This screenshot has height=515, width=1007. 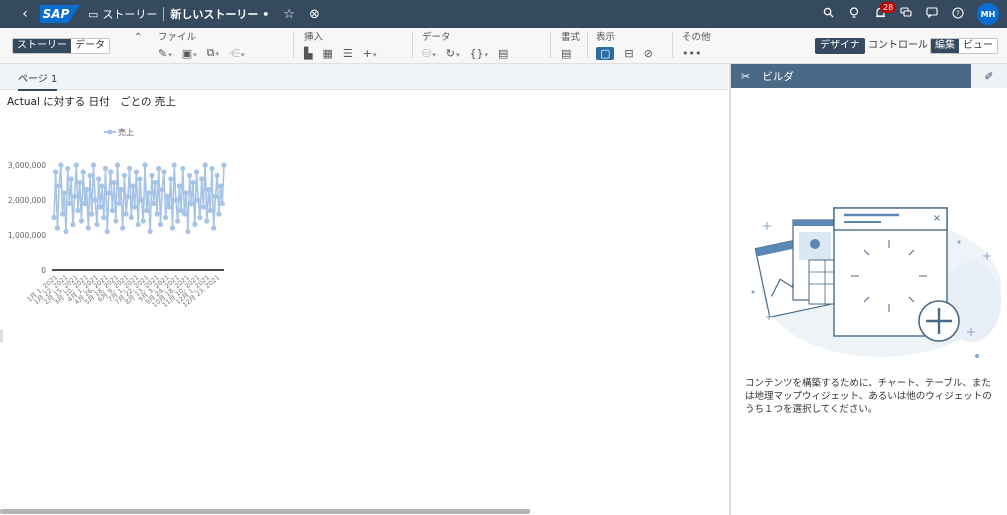 I want to click on edit-pen-icon: ✎▾, so click(x=165, y=53).